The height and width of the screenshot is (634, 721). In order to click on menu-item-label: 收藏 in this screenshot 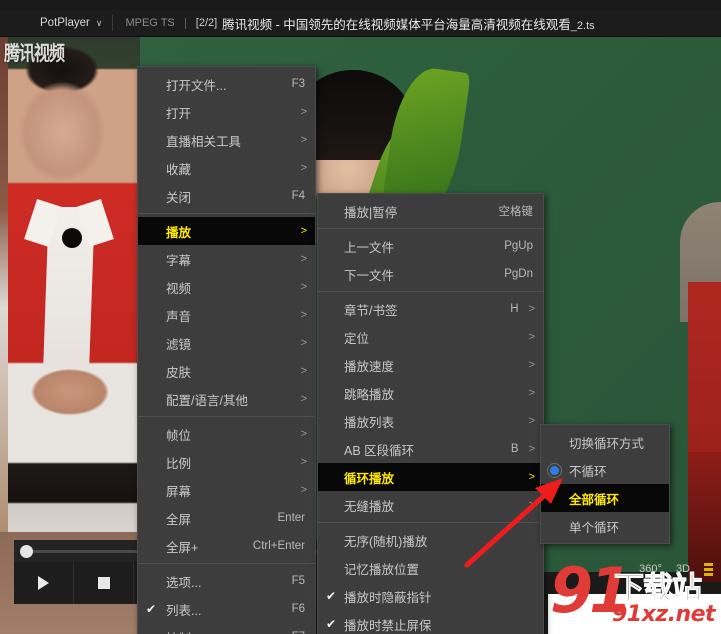, I will do `click(179, 169)`.